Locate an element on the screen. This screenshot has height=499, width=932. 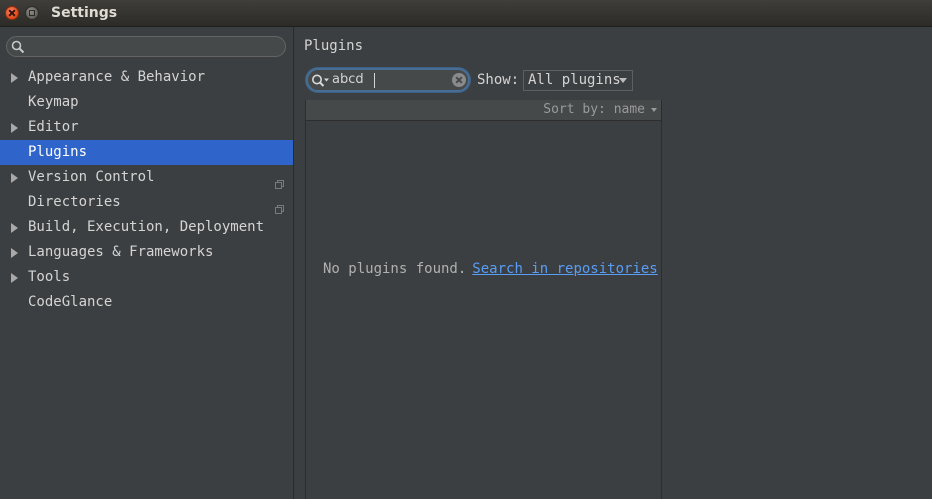
sidebar-item-label: Build, Execution, Deployment is located at coordinates (146, 227).